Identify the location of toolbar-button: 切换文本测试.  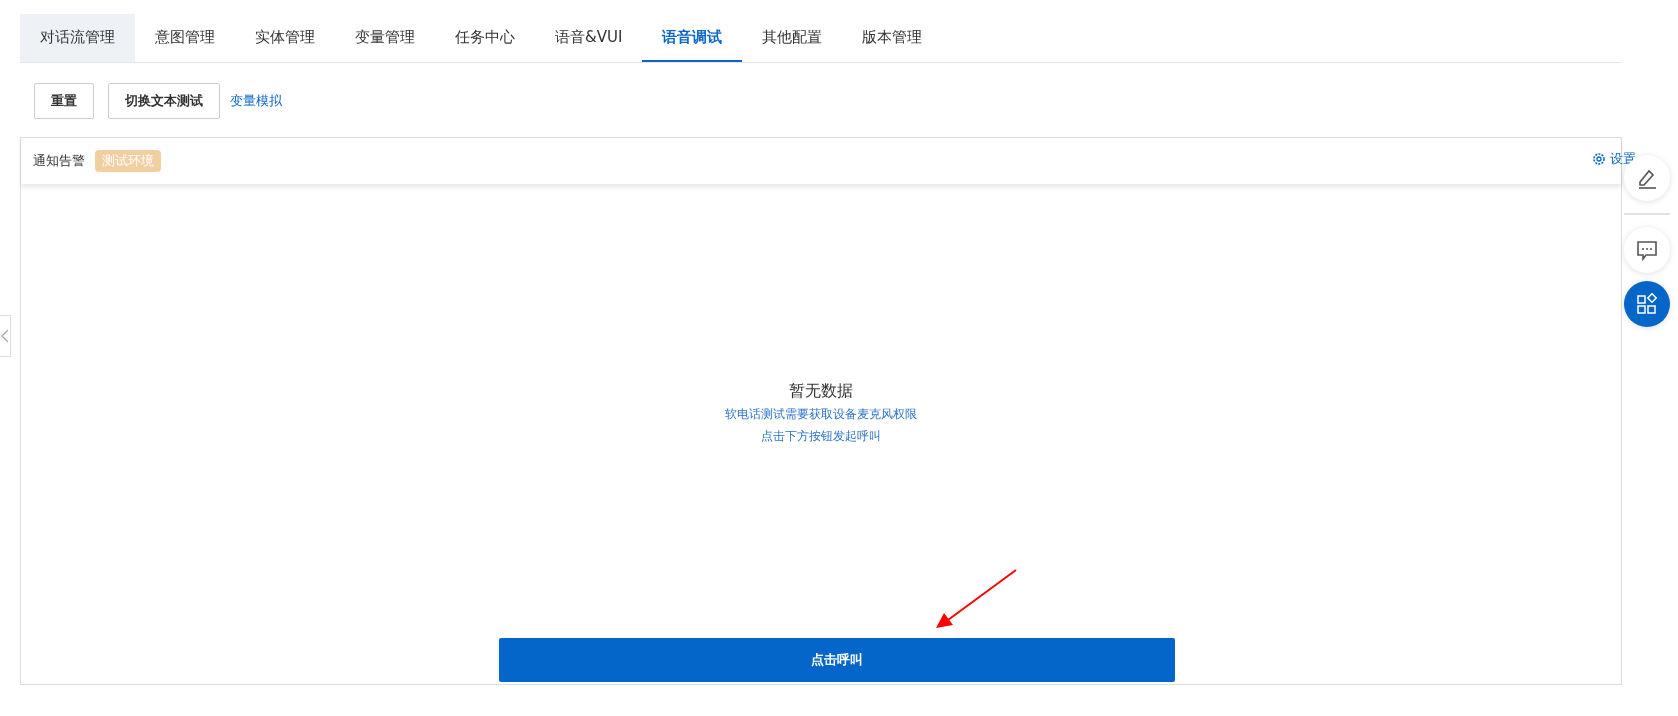
(164, 101).